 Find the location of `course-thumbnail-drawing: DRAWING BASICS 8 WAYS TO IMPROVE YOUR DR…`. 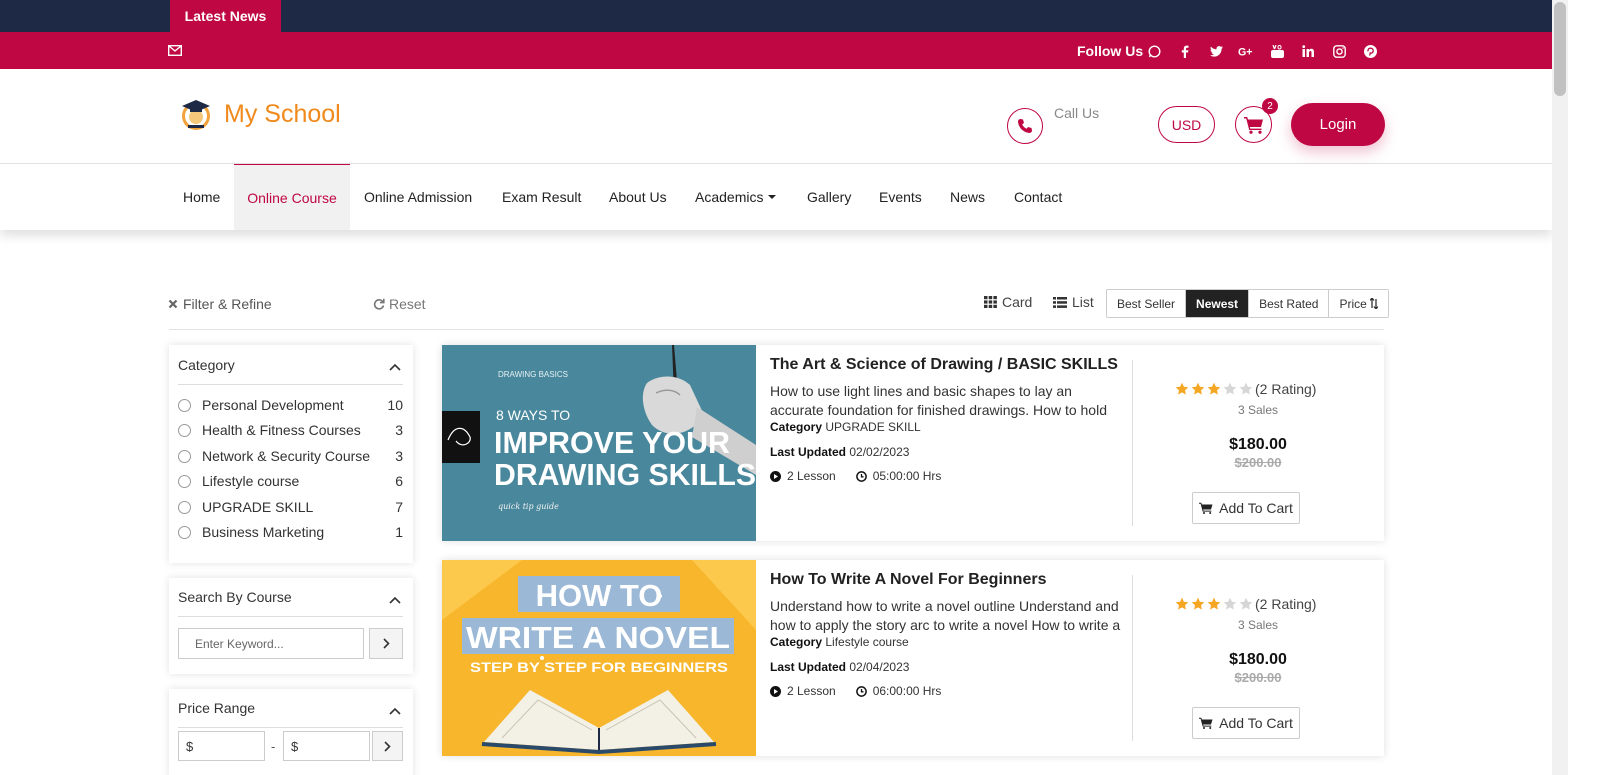

course-thumbnail-drawing: DRAWING BASICS 8 WAYS TO IMPROVE YOUR DR… is located at coordinates (599, 443).